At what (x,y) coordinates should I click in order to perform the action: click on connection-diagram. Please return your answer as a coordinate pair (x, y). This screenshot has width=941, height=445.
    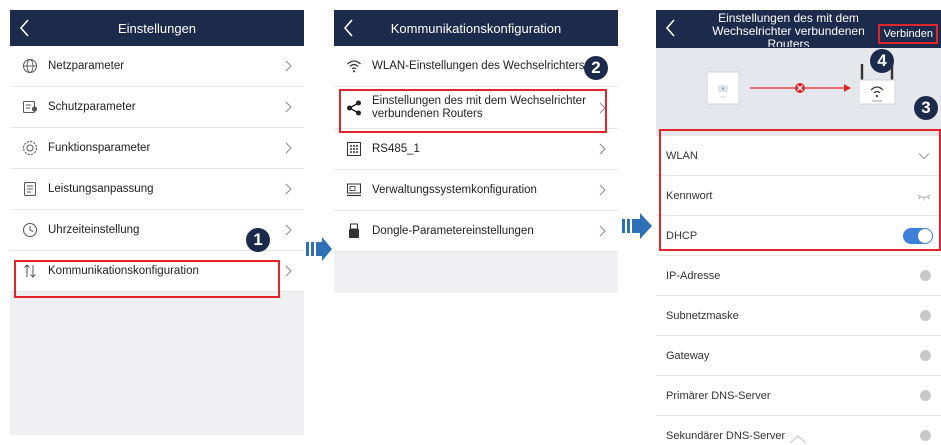
    Looking at the image, I should click on (798, 92).